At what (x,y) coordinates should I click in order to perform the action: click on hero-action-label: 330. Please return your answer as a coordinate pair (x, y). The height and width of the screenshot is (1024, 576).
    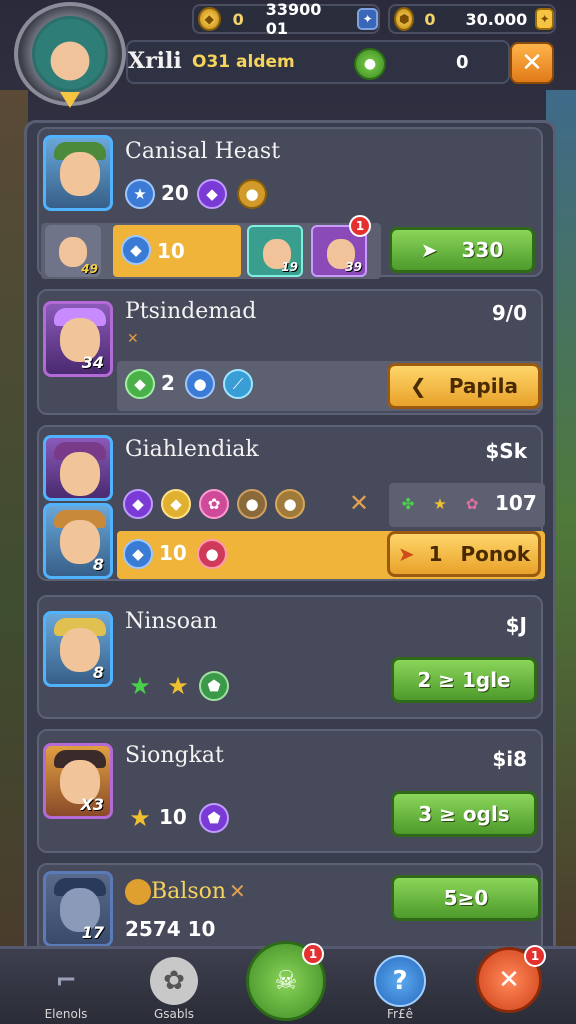
    Looking at the image, I should click on (482, 250).